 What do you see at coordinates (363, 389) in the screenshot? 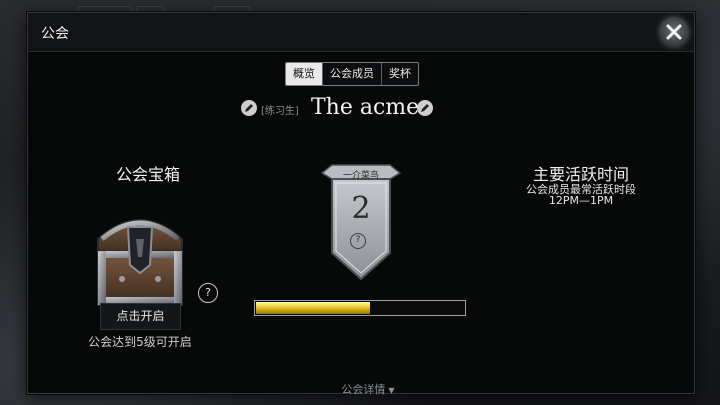
I see `guild-details-label: 公会详情` at bounding box center [363, 389].